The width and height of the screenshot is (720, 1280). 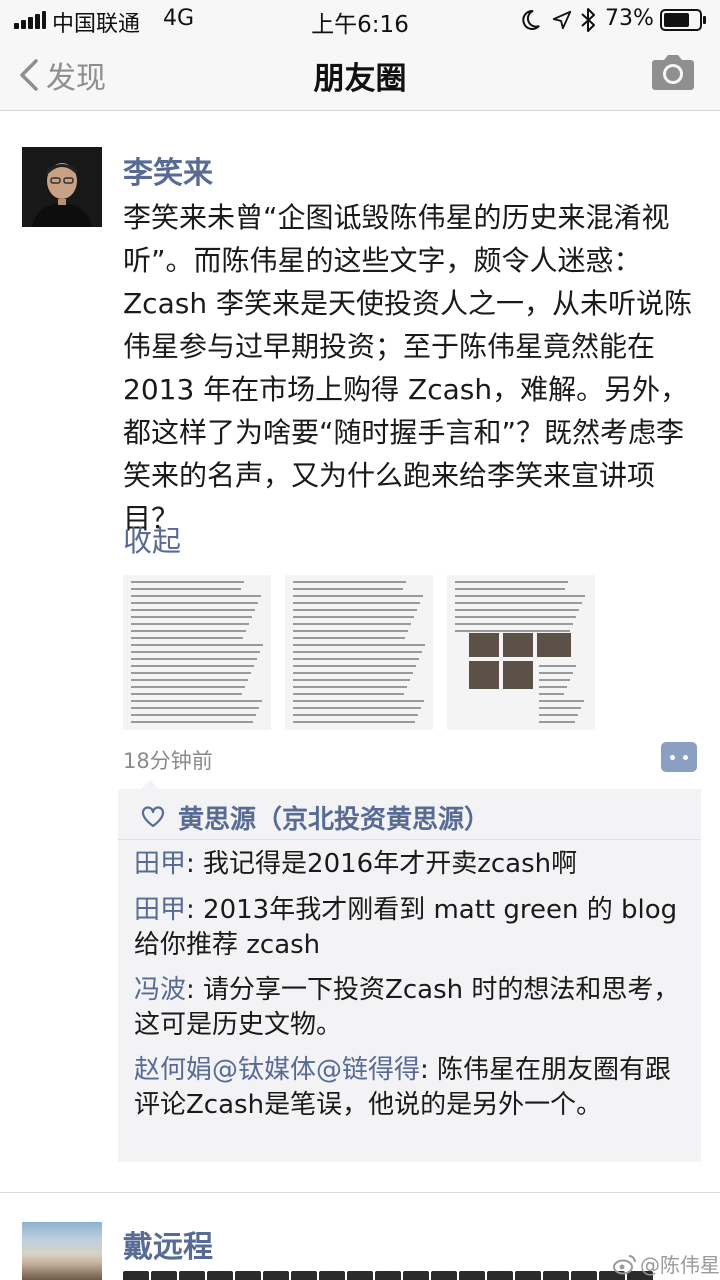 I want to click on comment-dots-icon, so click(x=679, y=757).